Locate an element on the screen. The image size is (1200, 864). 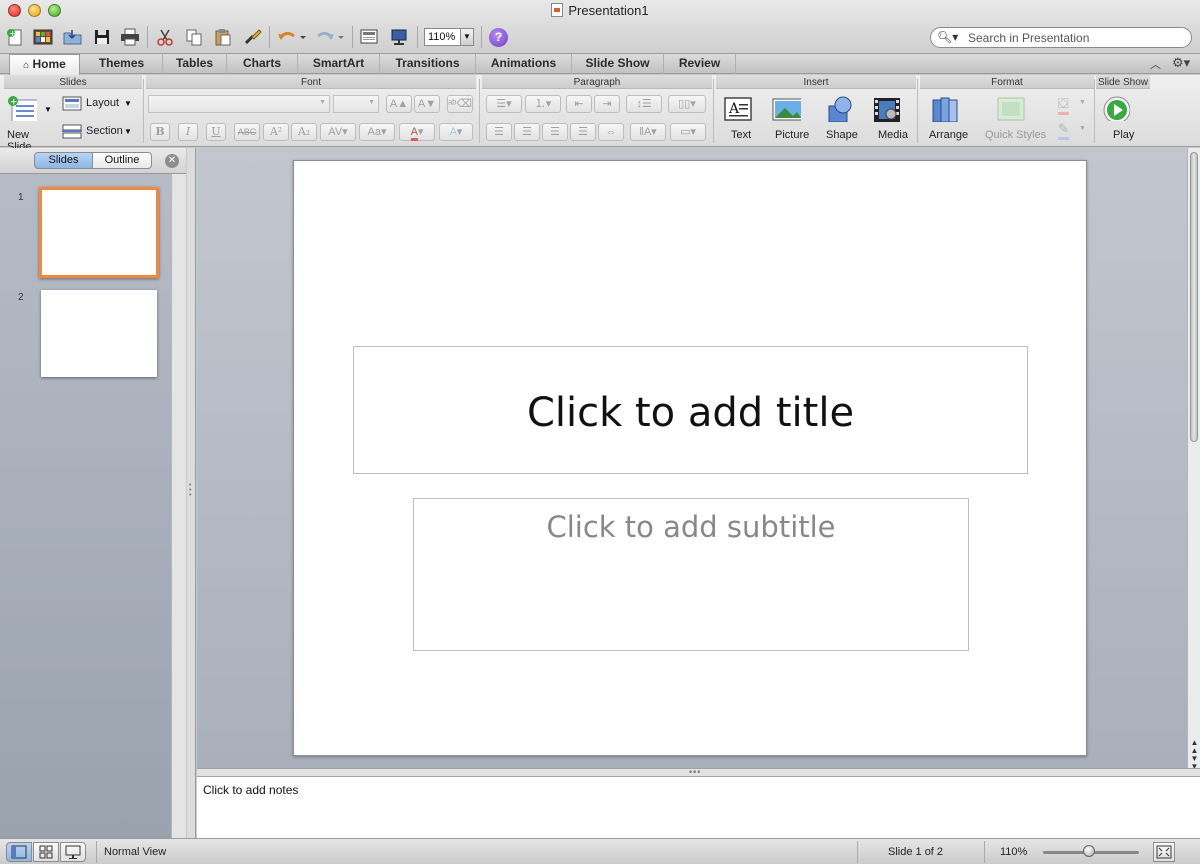
close-pane-icon: ✕ is located at coordinates (172, 161).